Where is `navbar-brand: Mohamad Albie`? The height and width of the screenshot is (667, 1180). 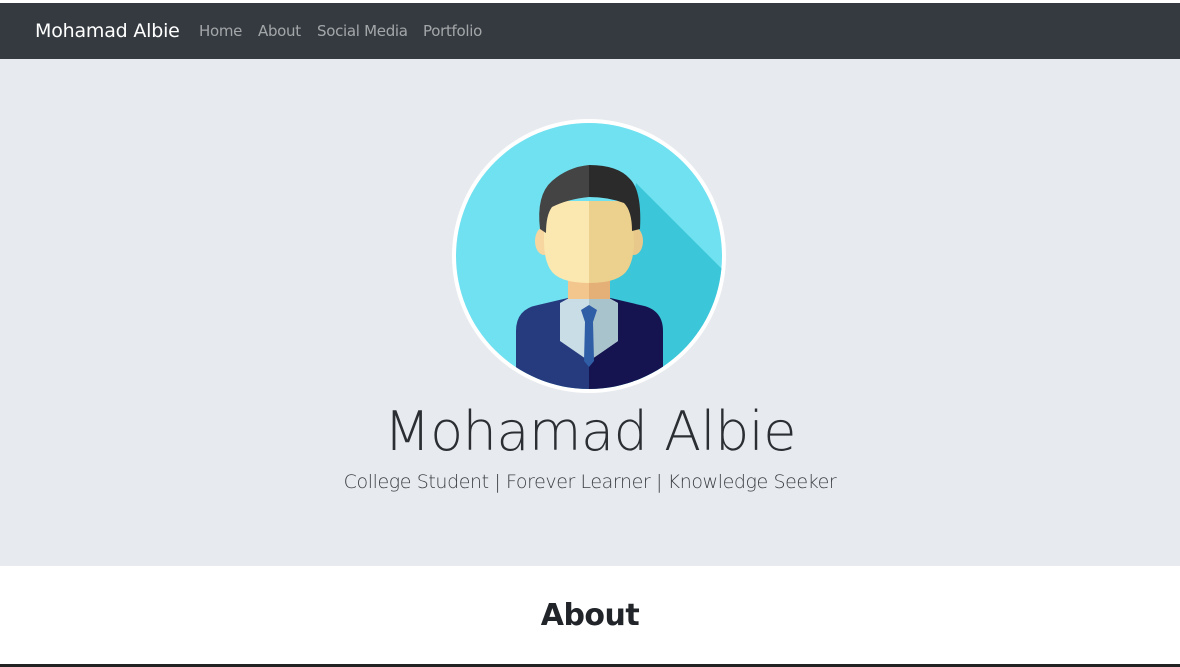
navbar-brand: Mohamad Albie is located at coordinates (107, 31).